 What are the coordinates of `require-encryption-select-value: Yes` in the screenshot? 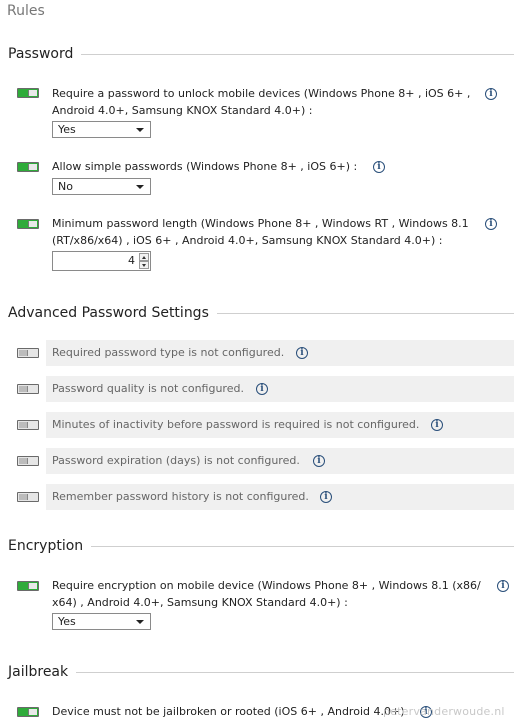 It's located at (67, 621).